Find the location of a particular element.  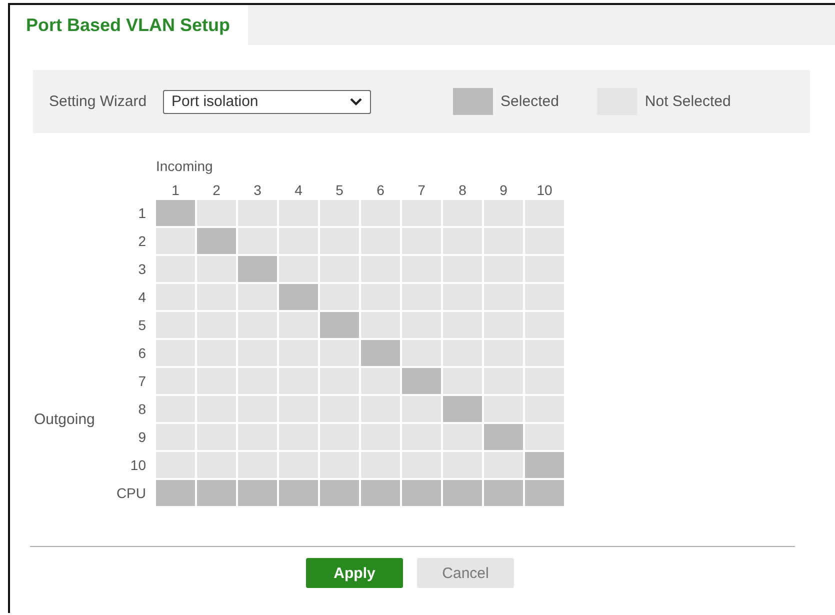

setting-wizard-dropdown: Port isolation is located at coordinates (266, 102).